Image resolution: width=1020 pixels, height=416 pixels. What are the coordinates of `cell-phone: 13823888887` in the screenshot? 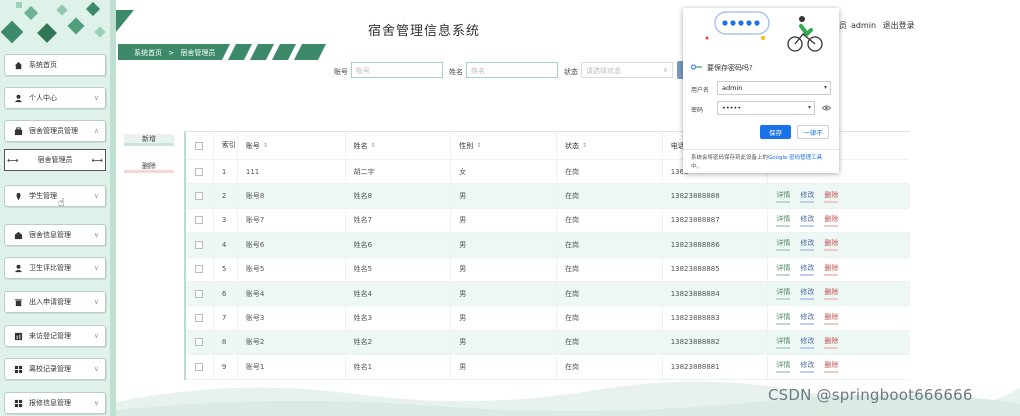 It's located at (716, 220).